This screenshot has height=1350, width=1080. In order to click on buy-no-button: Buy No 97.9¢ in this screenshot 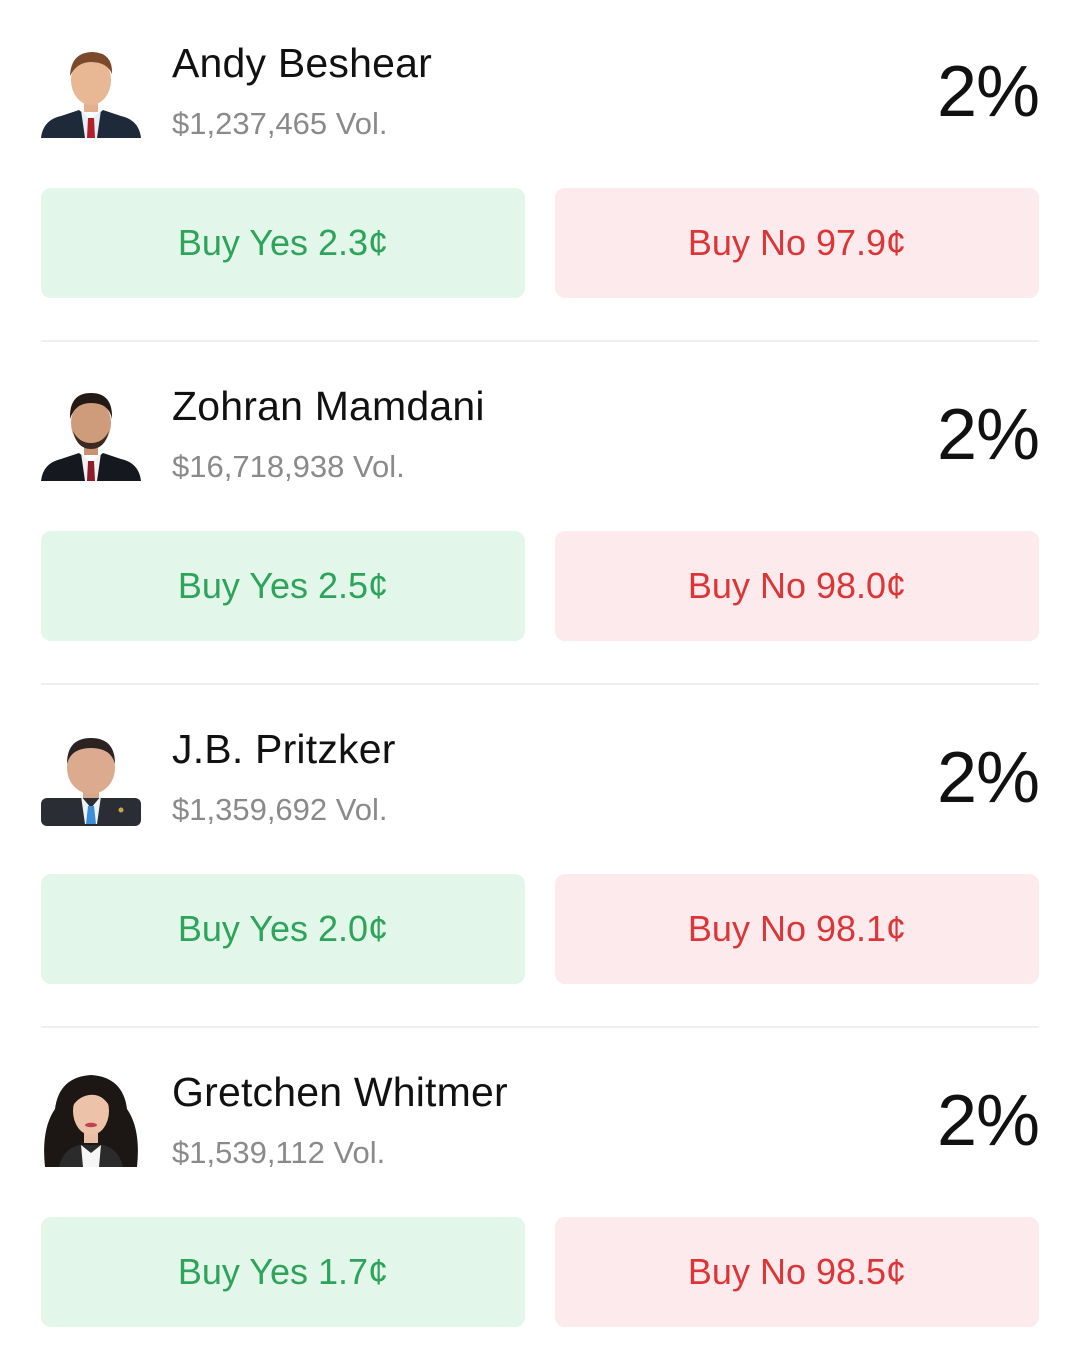, I will do `click(797, 243)`.